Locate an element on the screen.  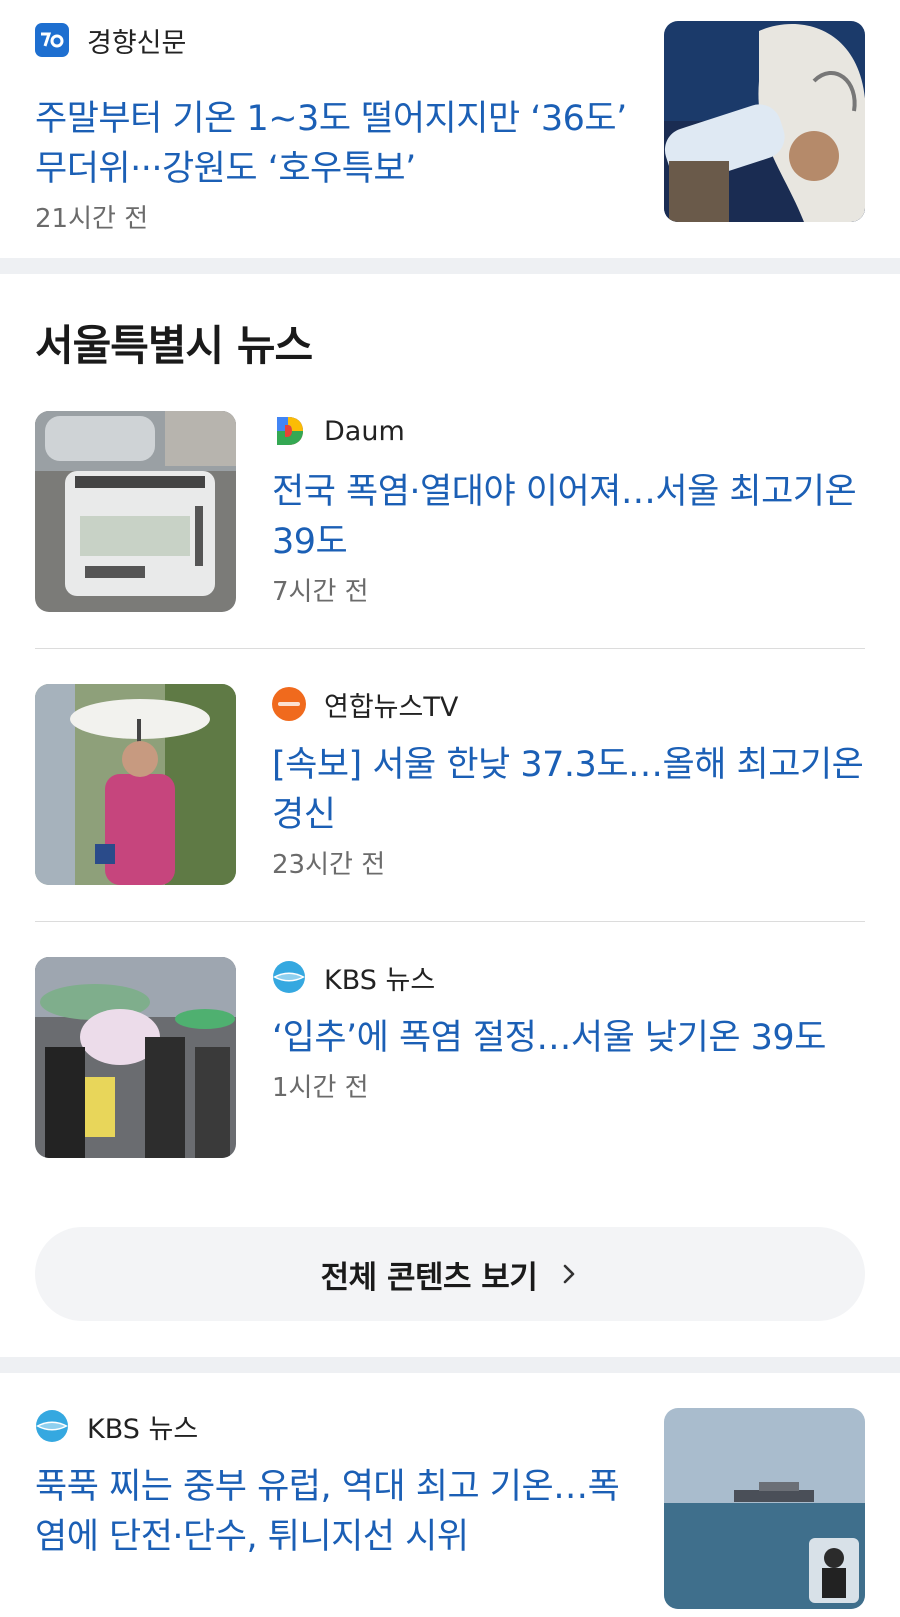
article-source-row: KBS 뉴스 is located at coordinates (572, 977).